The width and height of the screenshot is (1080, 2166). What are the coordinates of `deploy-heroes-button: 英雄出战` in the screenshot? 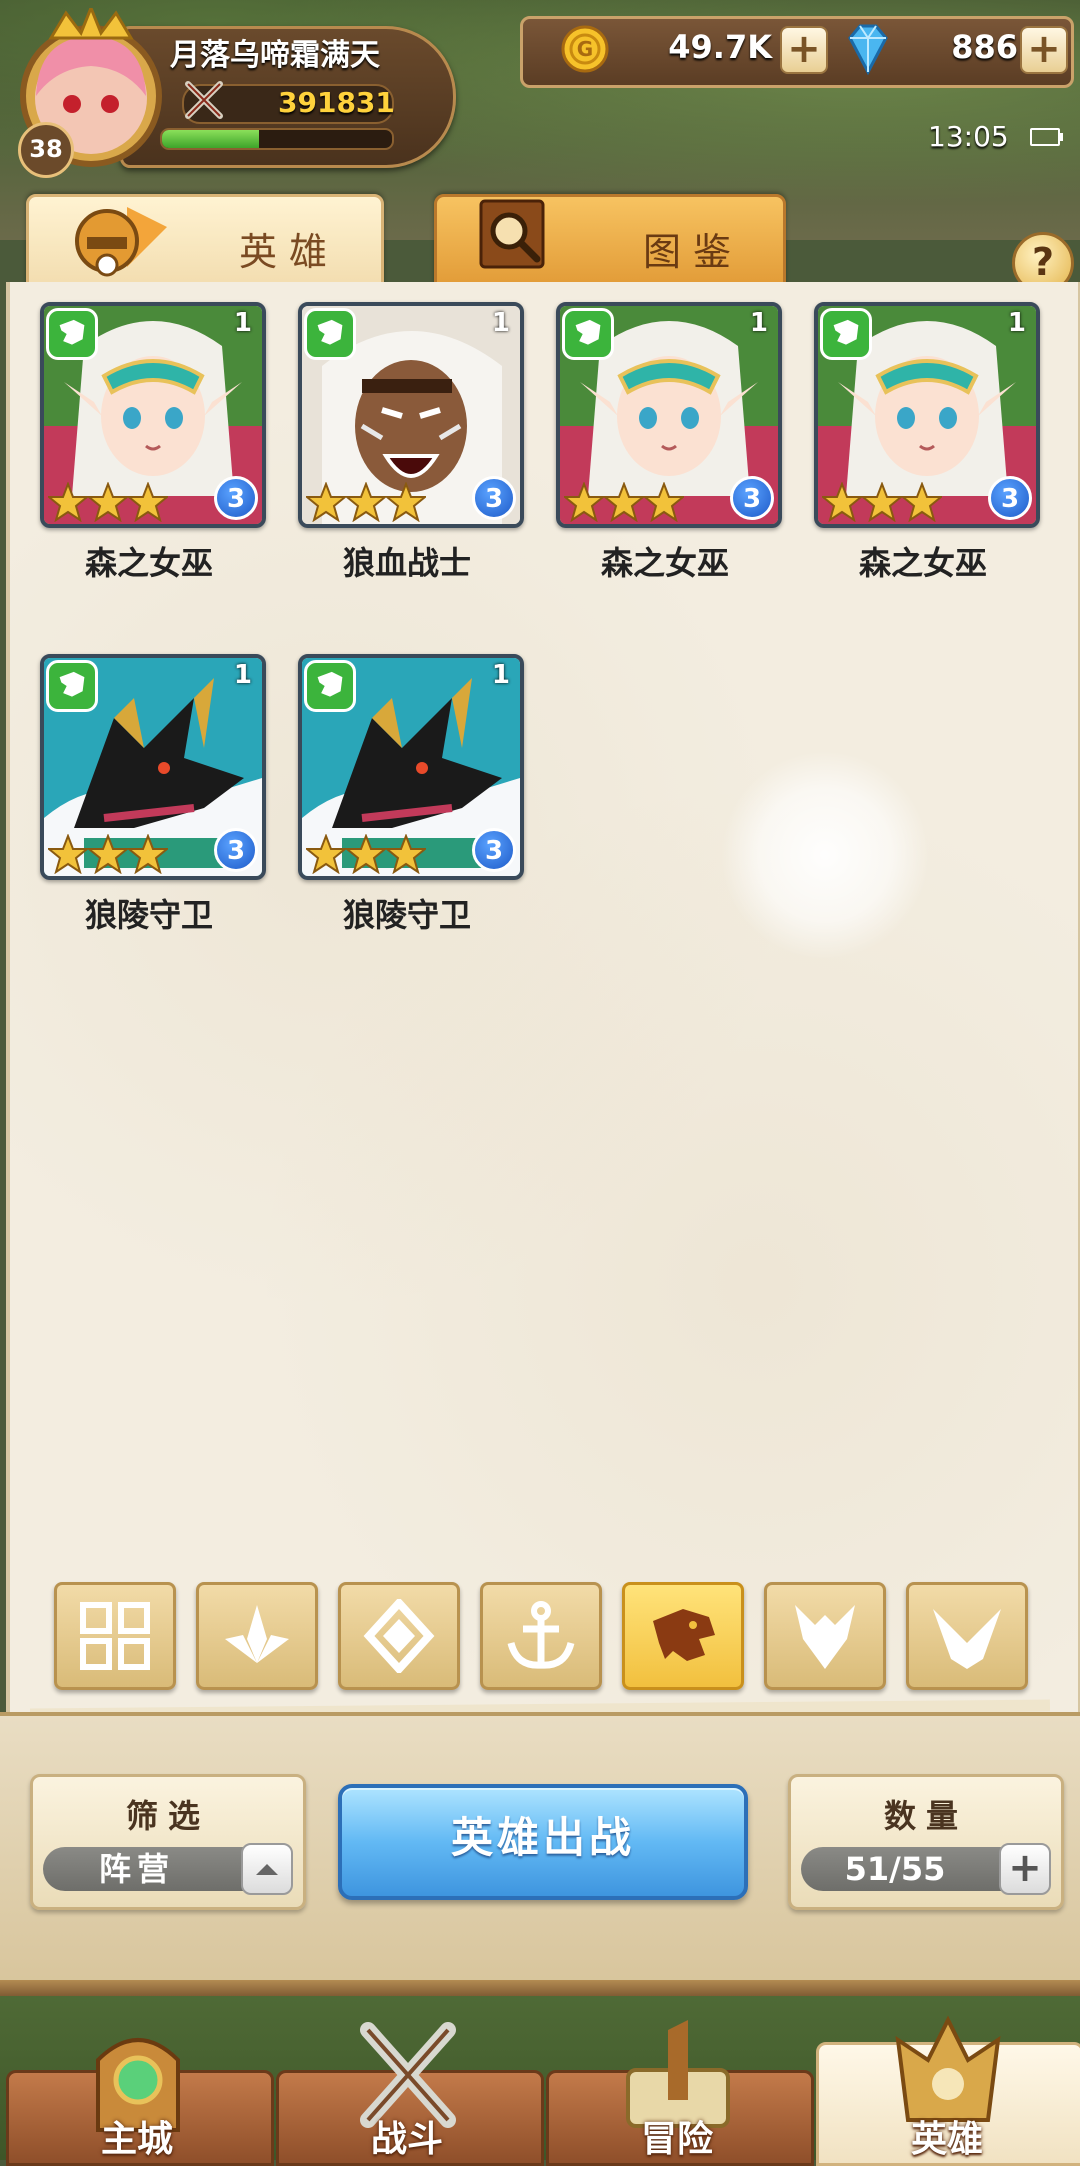 It's located at (543, 1842).